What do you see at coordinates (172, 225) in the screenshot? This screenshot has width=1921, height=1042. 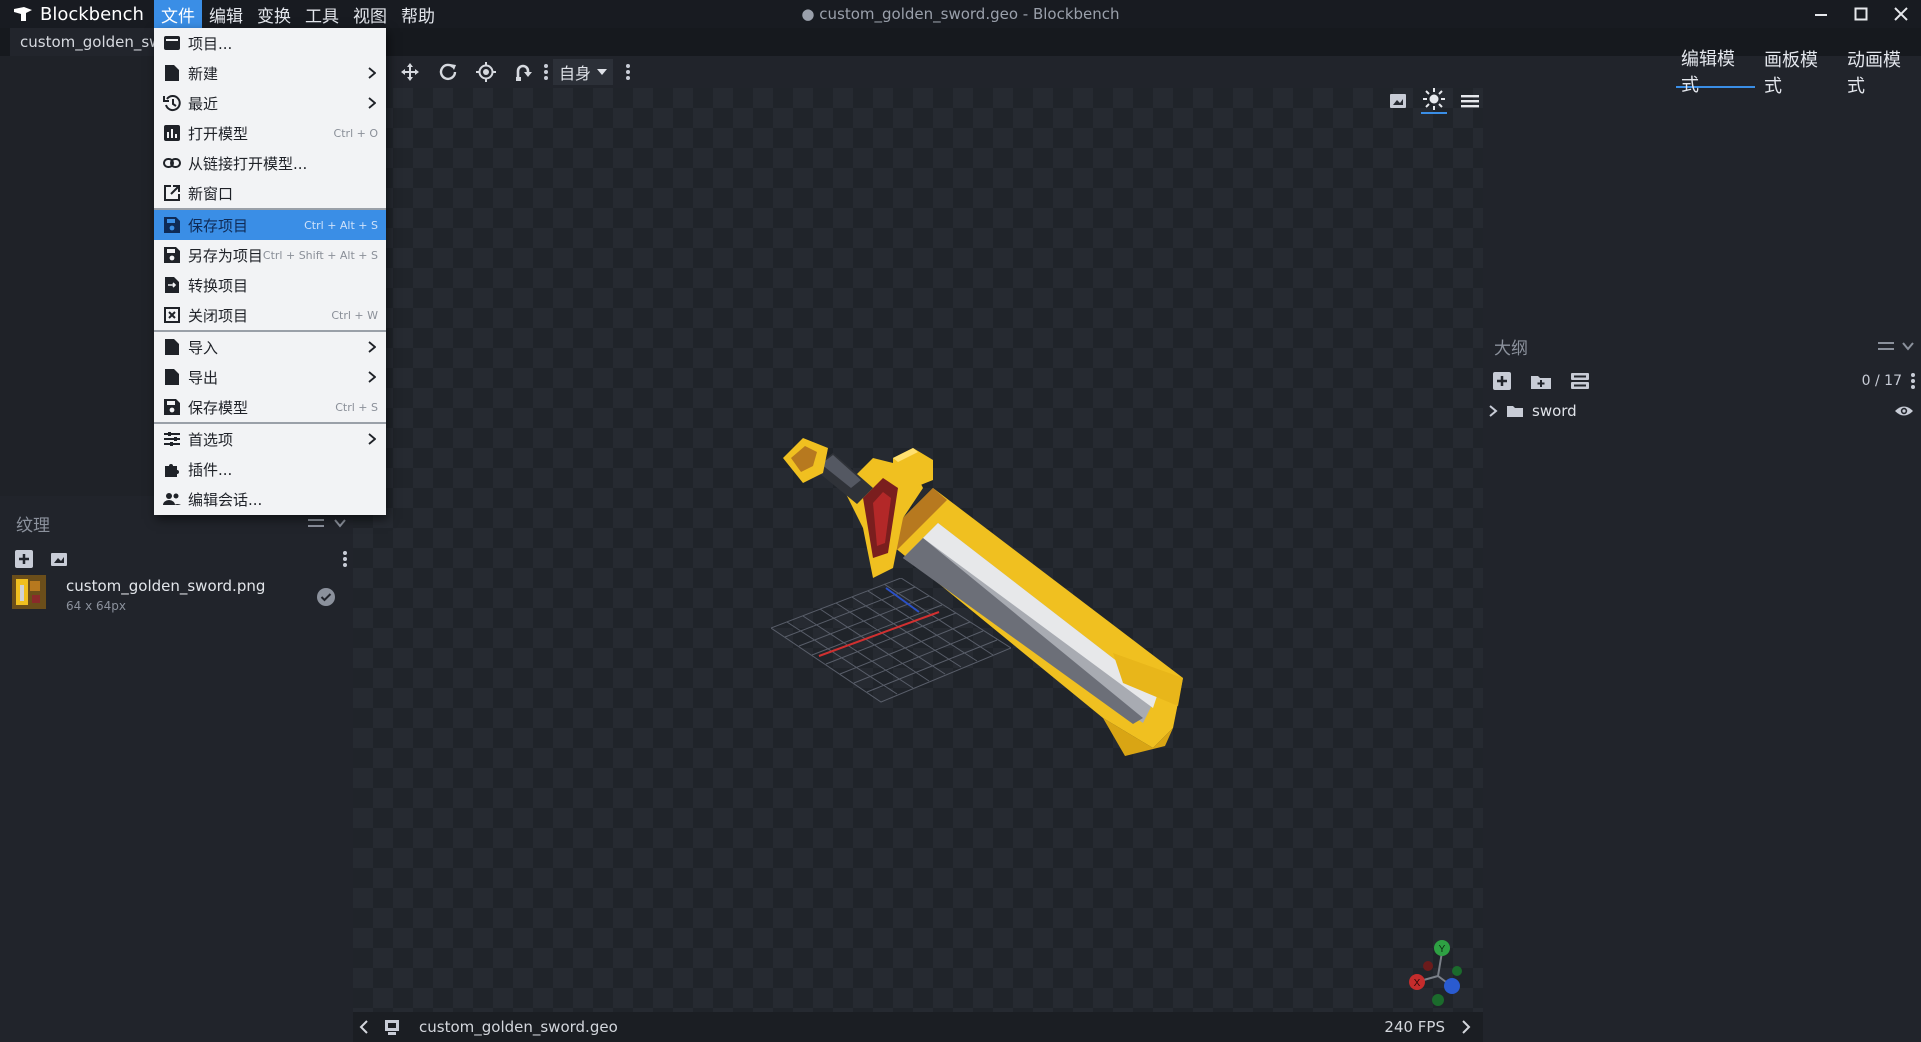 I see `save-icon` at bounding box center [172, 225].